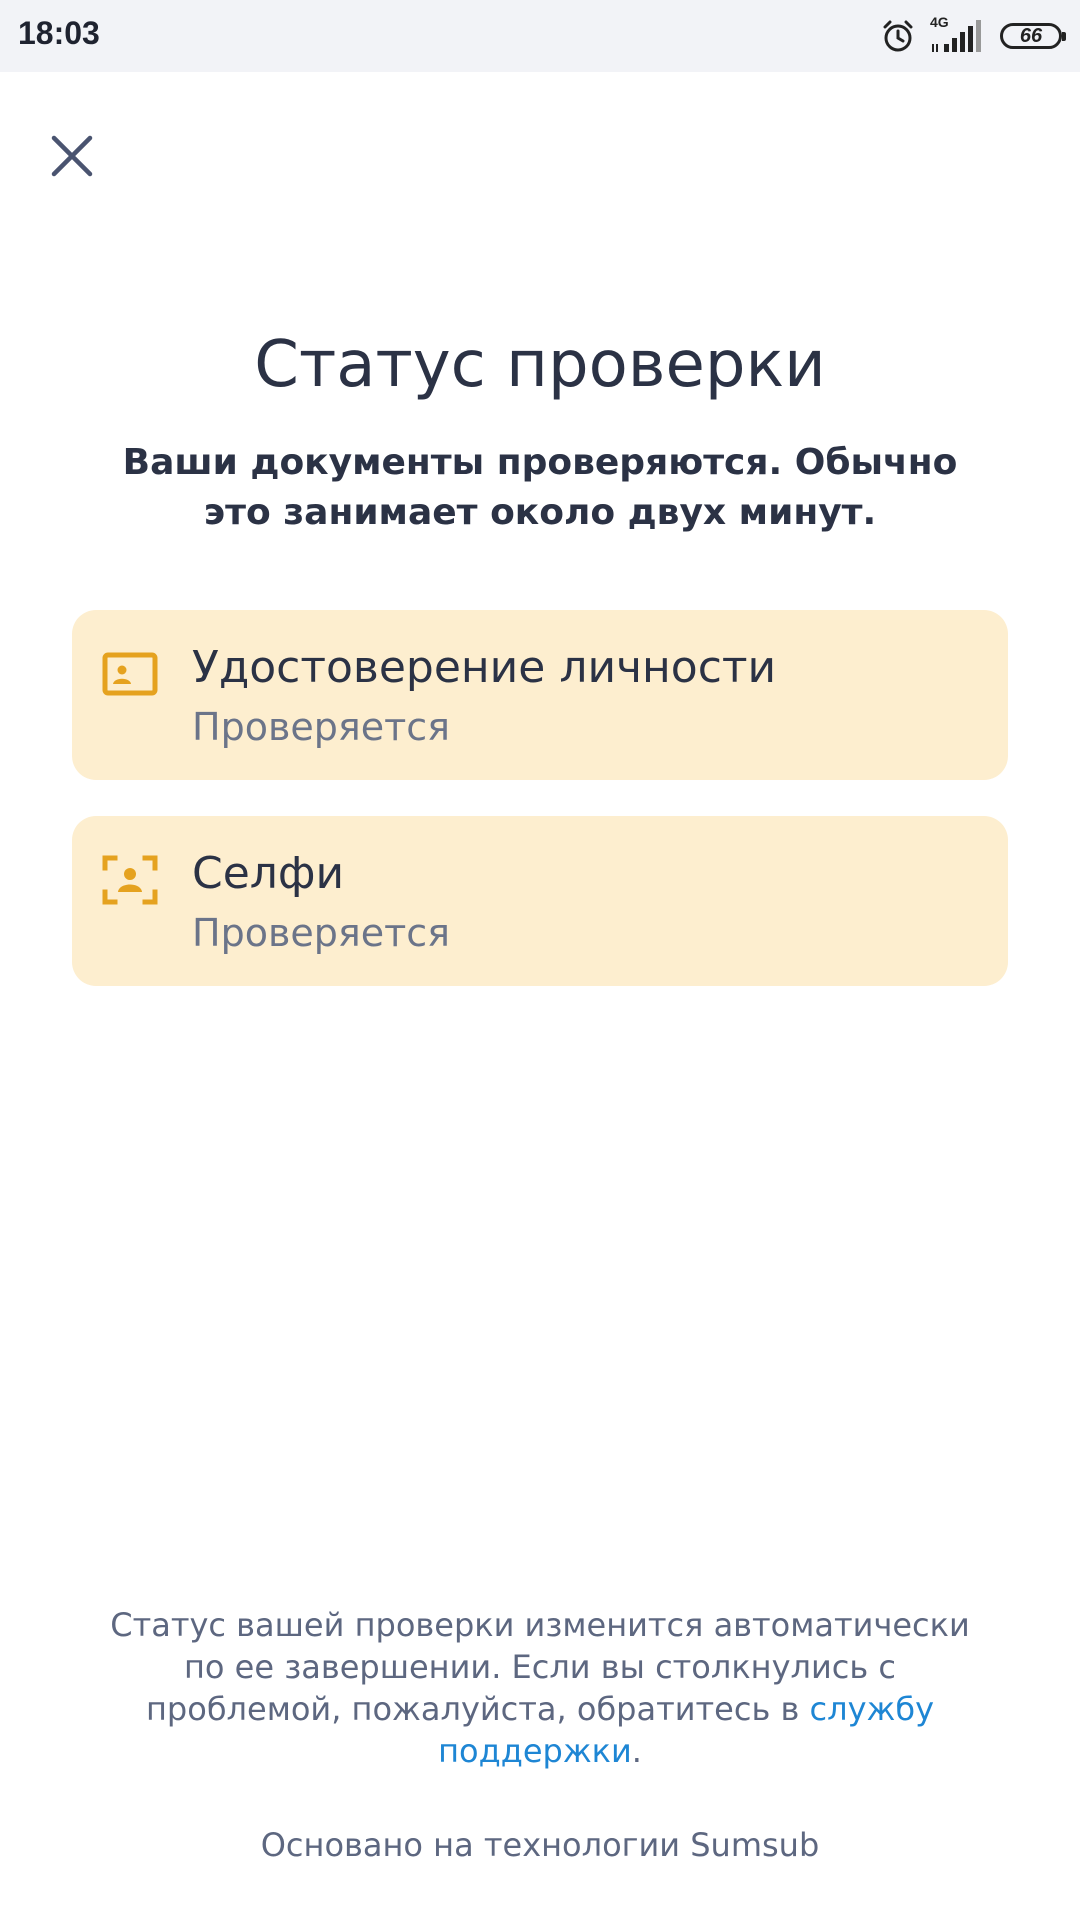 This screenshot has width=1080, height=1920. I want to click on alarm-icon, so click(898, 36).